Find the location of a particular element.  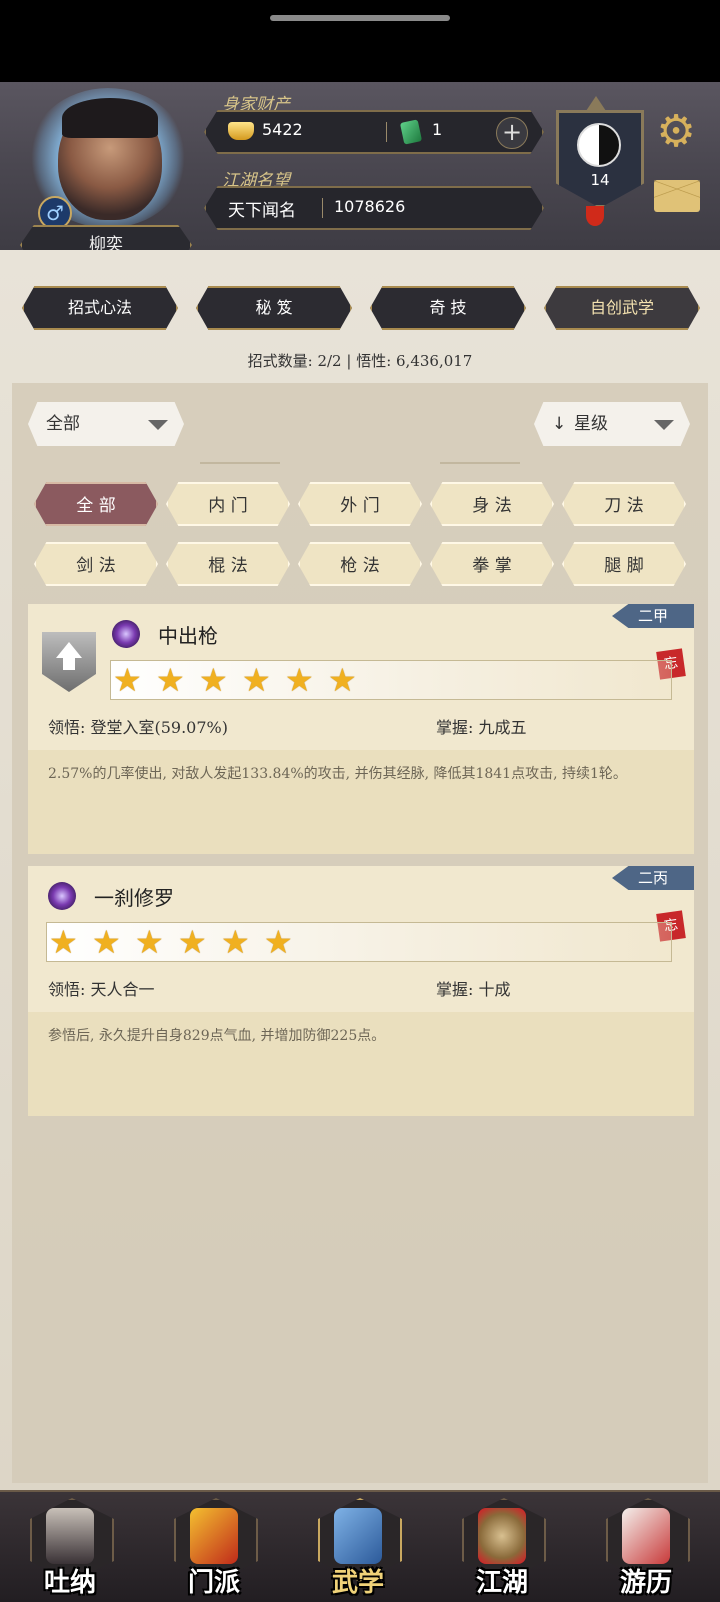

jade-amount: 1 is located at coordinates (437, 129).